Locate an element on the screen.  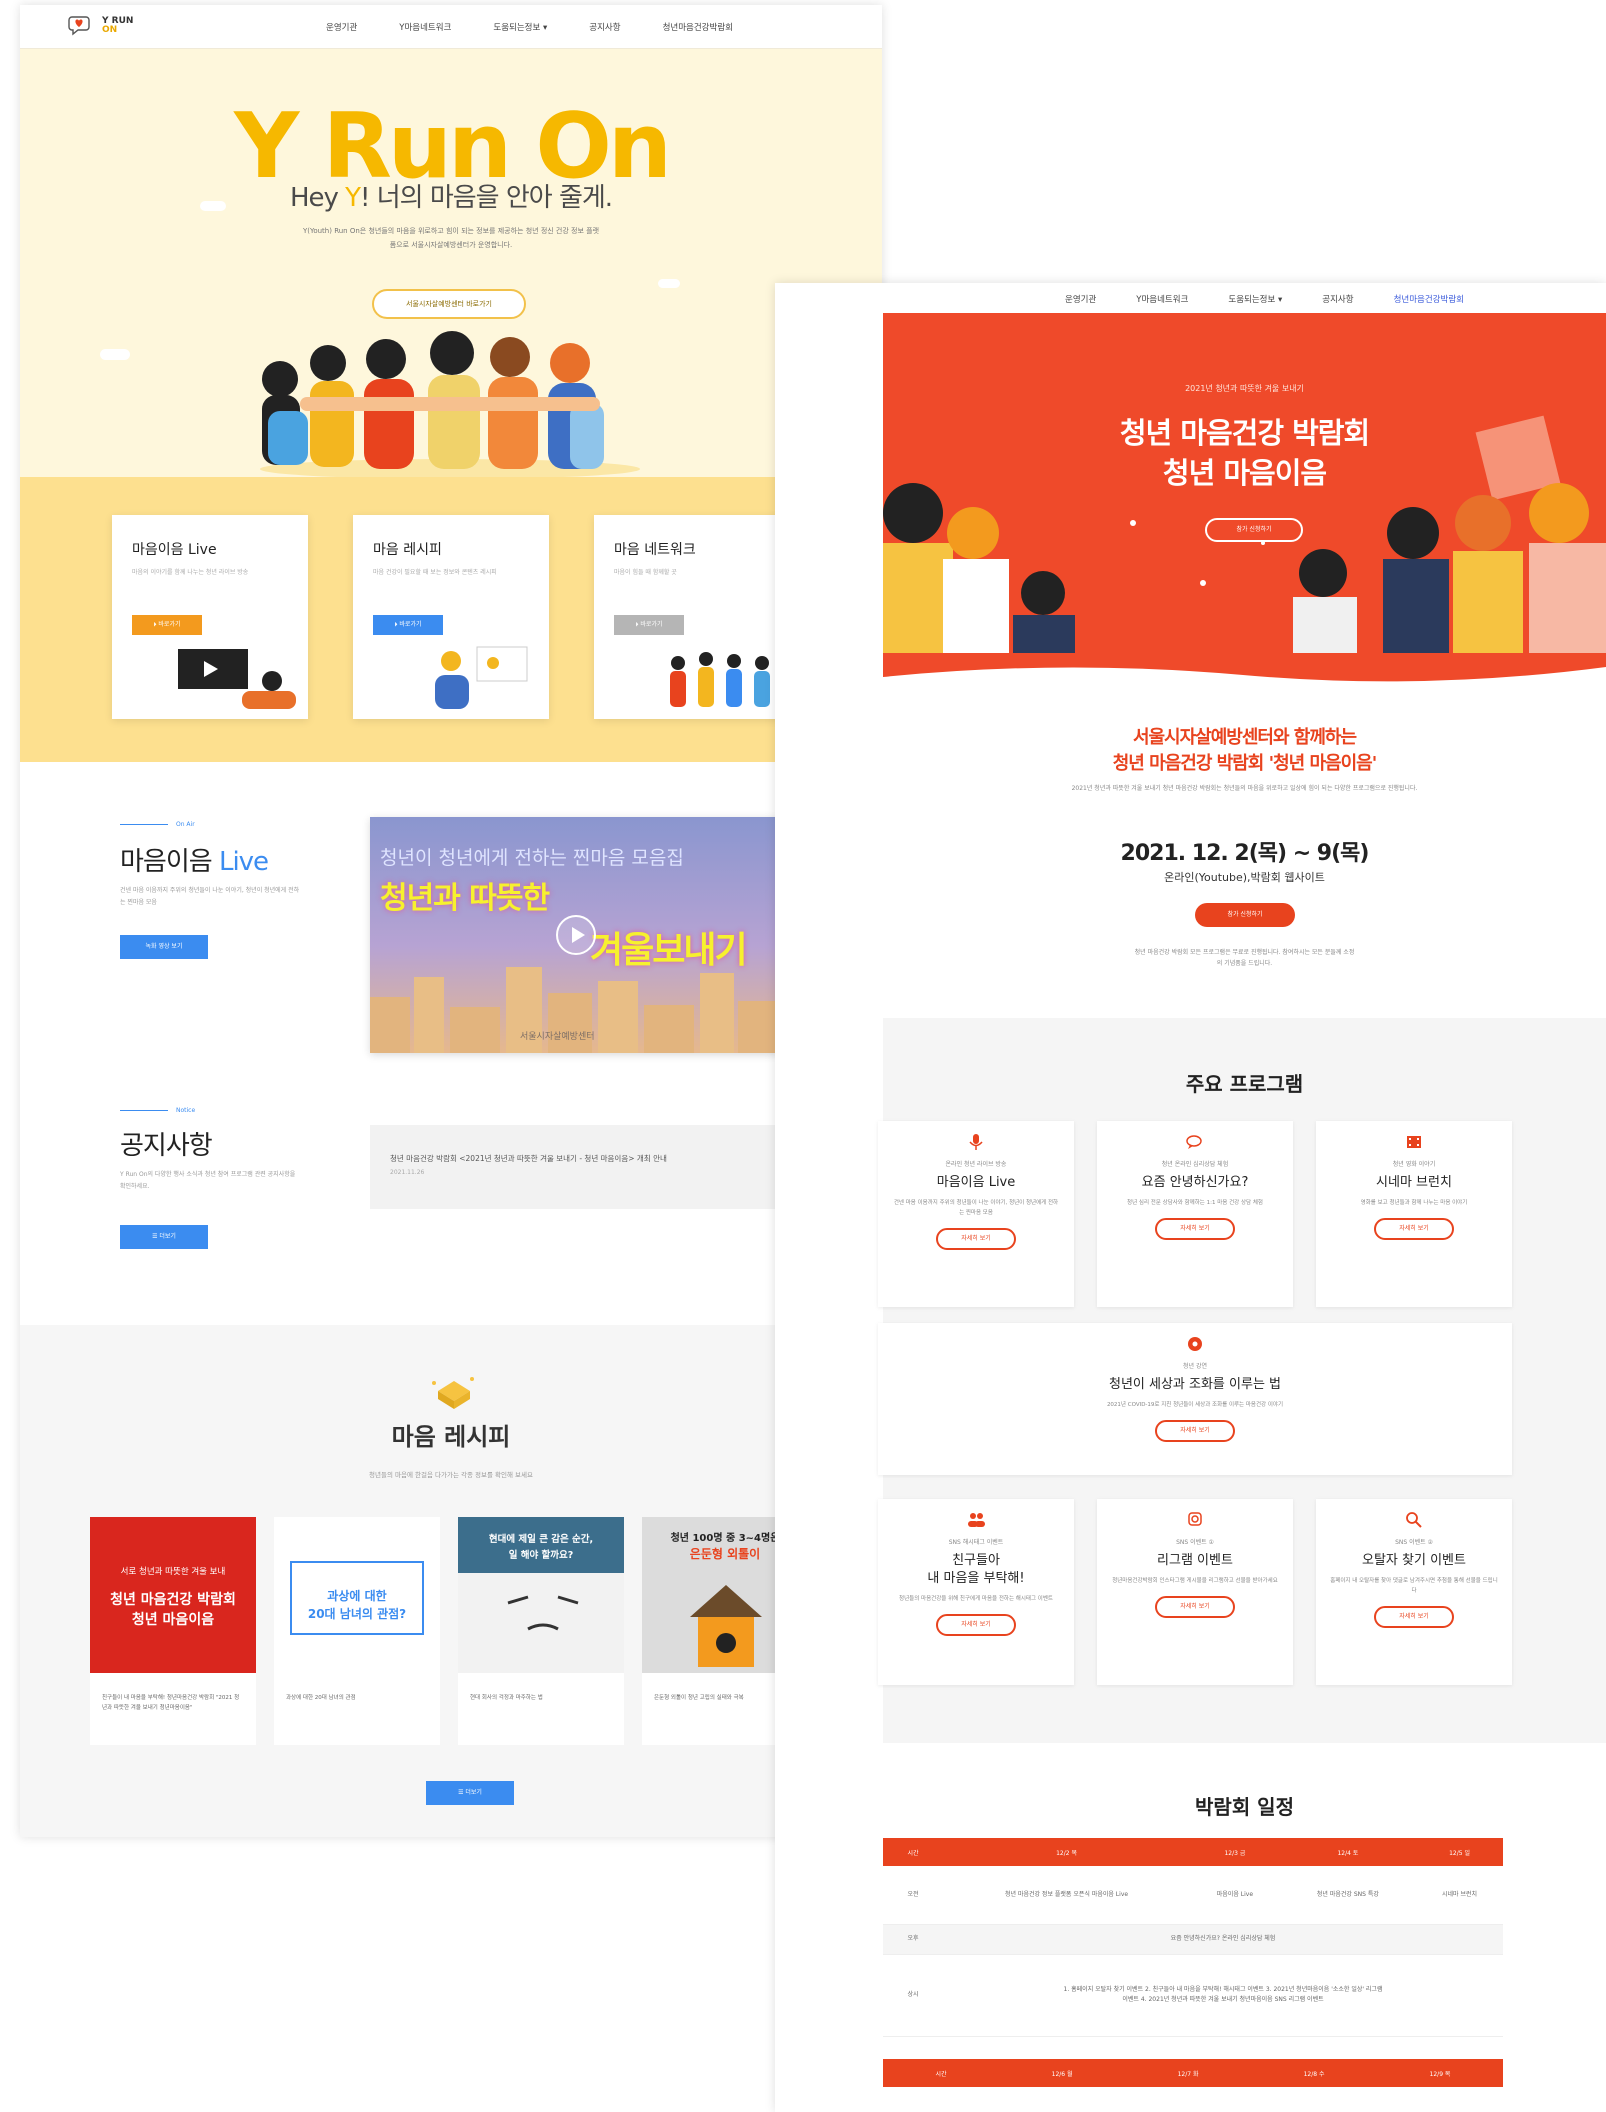
recipe-section-desc: 청년들의 마음에 한걸음 다가가는 각종 정보를 확인해 보세요 is located at coordinates (451, 1475).